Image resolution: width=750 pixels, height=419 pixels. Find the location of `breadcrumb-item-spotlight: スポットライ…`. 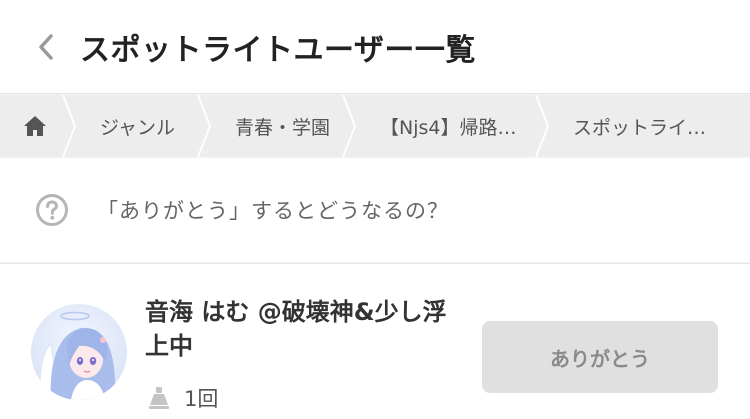

breadcrumb-item-spotlight: スポットライ… is located at coordinates (646, 126).